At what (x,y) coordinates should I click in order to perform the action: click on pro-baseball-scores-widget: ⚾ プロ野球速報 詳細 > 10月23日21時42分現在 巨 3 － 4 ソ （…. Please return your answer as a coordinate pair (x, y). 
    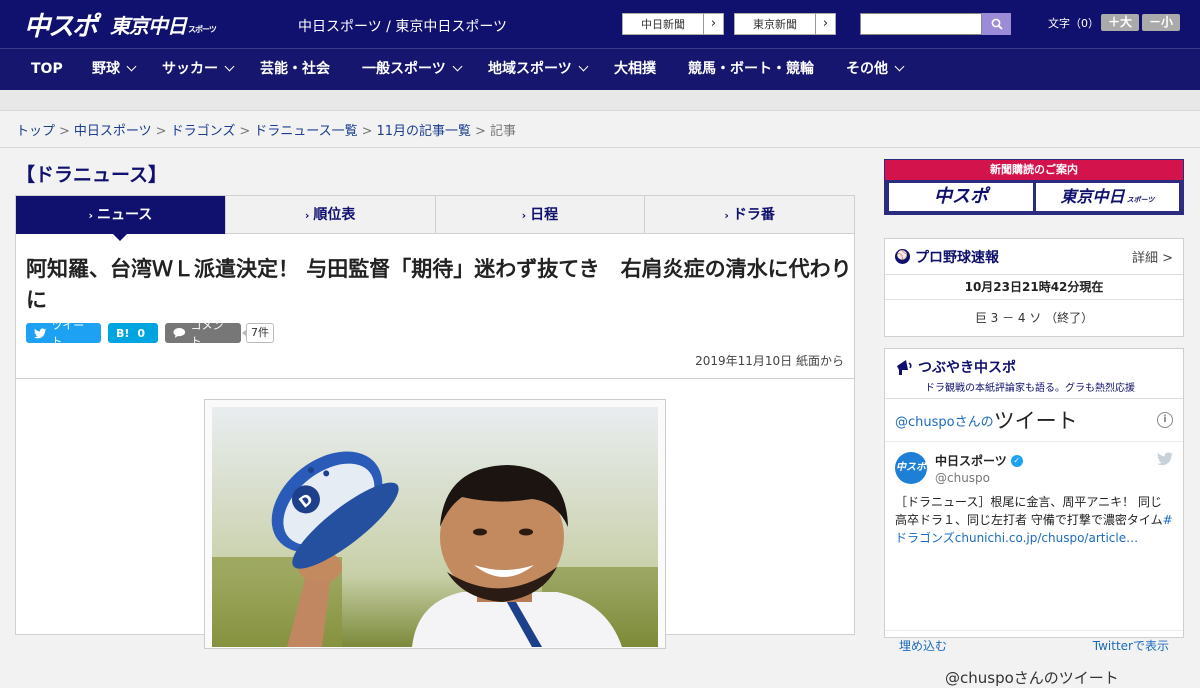
    Looking at the image, I should click on (1034, 287).